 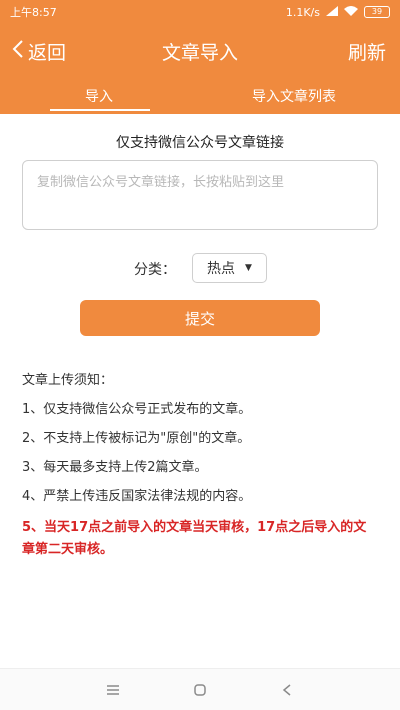 What do you see at coordinates (68, 380) in the screenshot?
I see `notice-heading: 文章上传须知：` at bounding box center [68, 380].